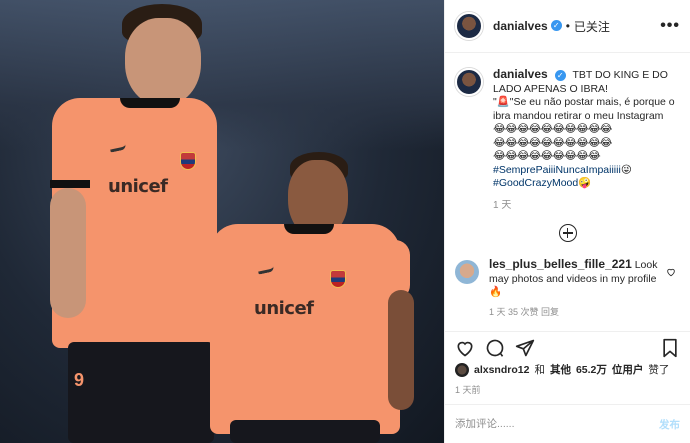  What do you see at coordinates (465, 348) in the screenshot?
I see `like-heart-icon` at bounding box center [465, 348].